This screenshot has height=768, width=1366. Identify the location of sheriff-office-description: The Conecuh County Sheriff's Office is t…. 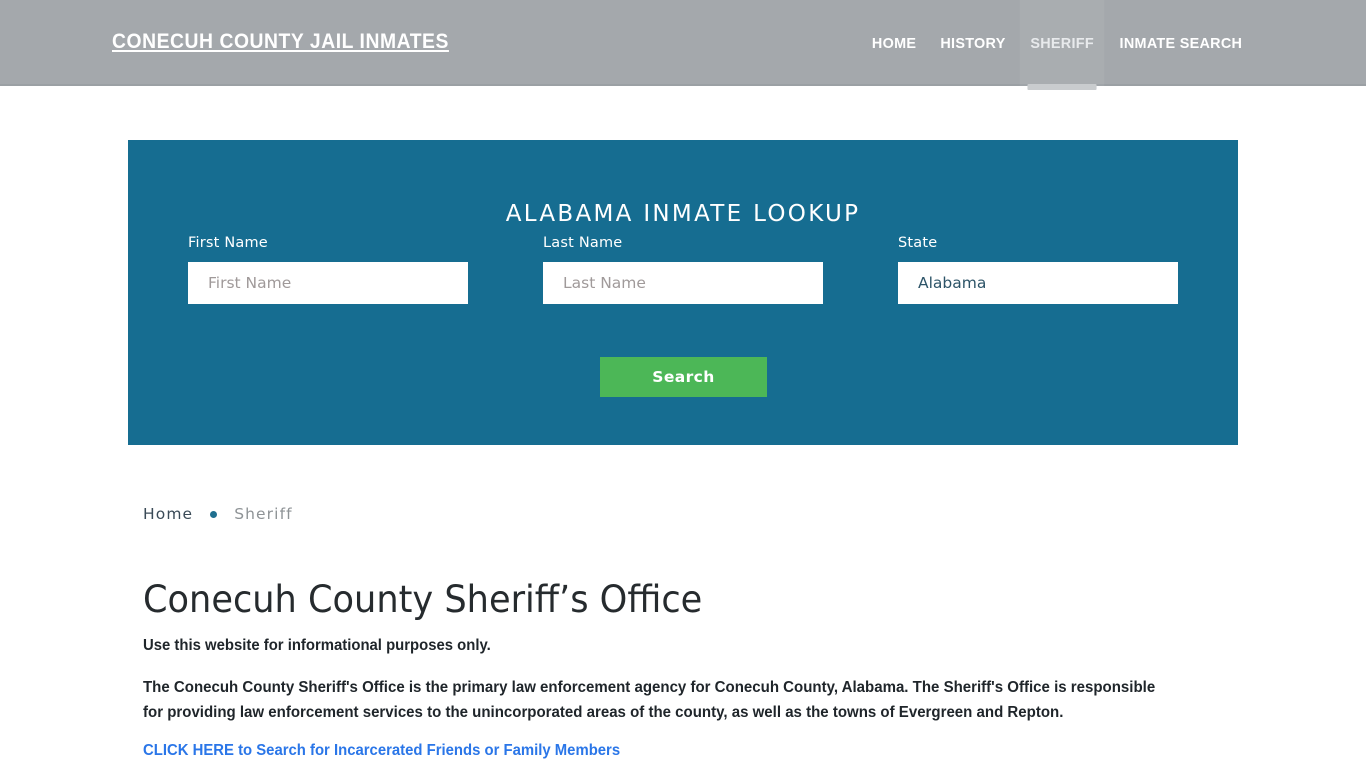
(649, 700).